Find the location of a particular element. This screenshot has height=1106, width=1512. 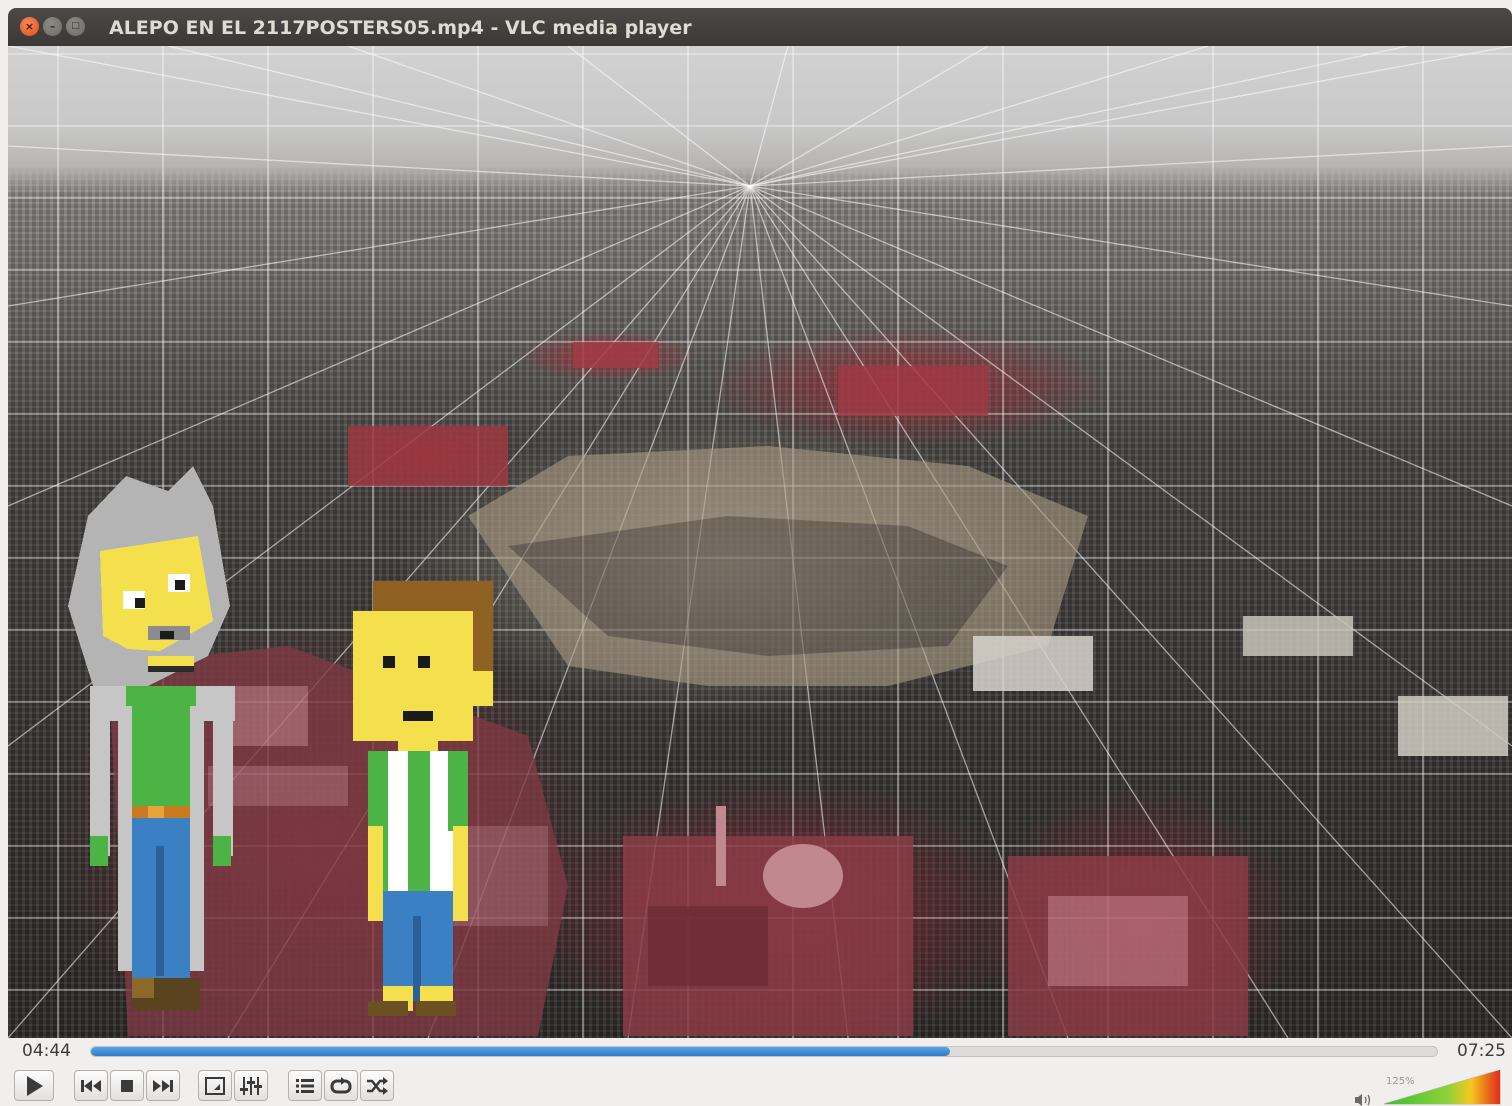

stop-button is located at coordinates (127, 1085).